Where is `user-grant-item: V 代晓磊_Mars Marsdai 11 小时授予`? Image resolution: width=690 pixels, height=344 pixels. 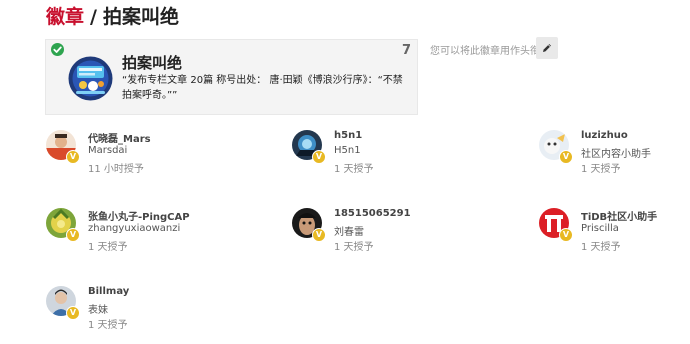 user-grant-item: V 代晓磊_Mars Marsdai 11 小时授予 is located at coordinates (161, 153).